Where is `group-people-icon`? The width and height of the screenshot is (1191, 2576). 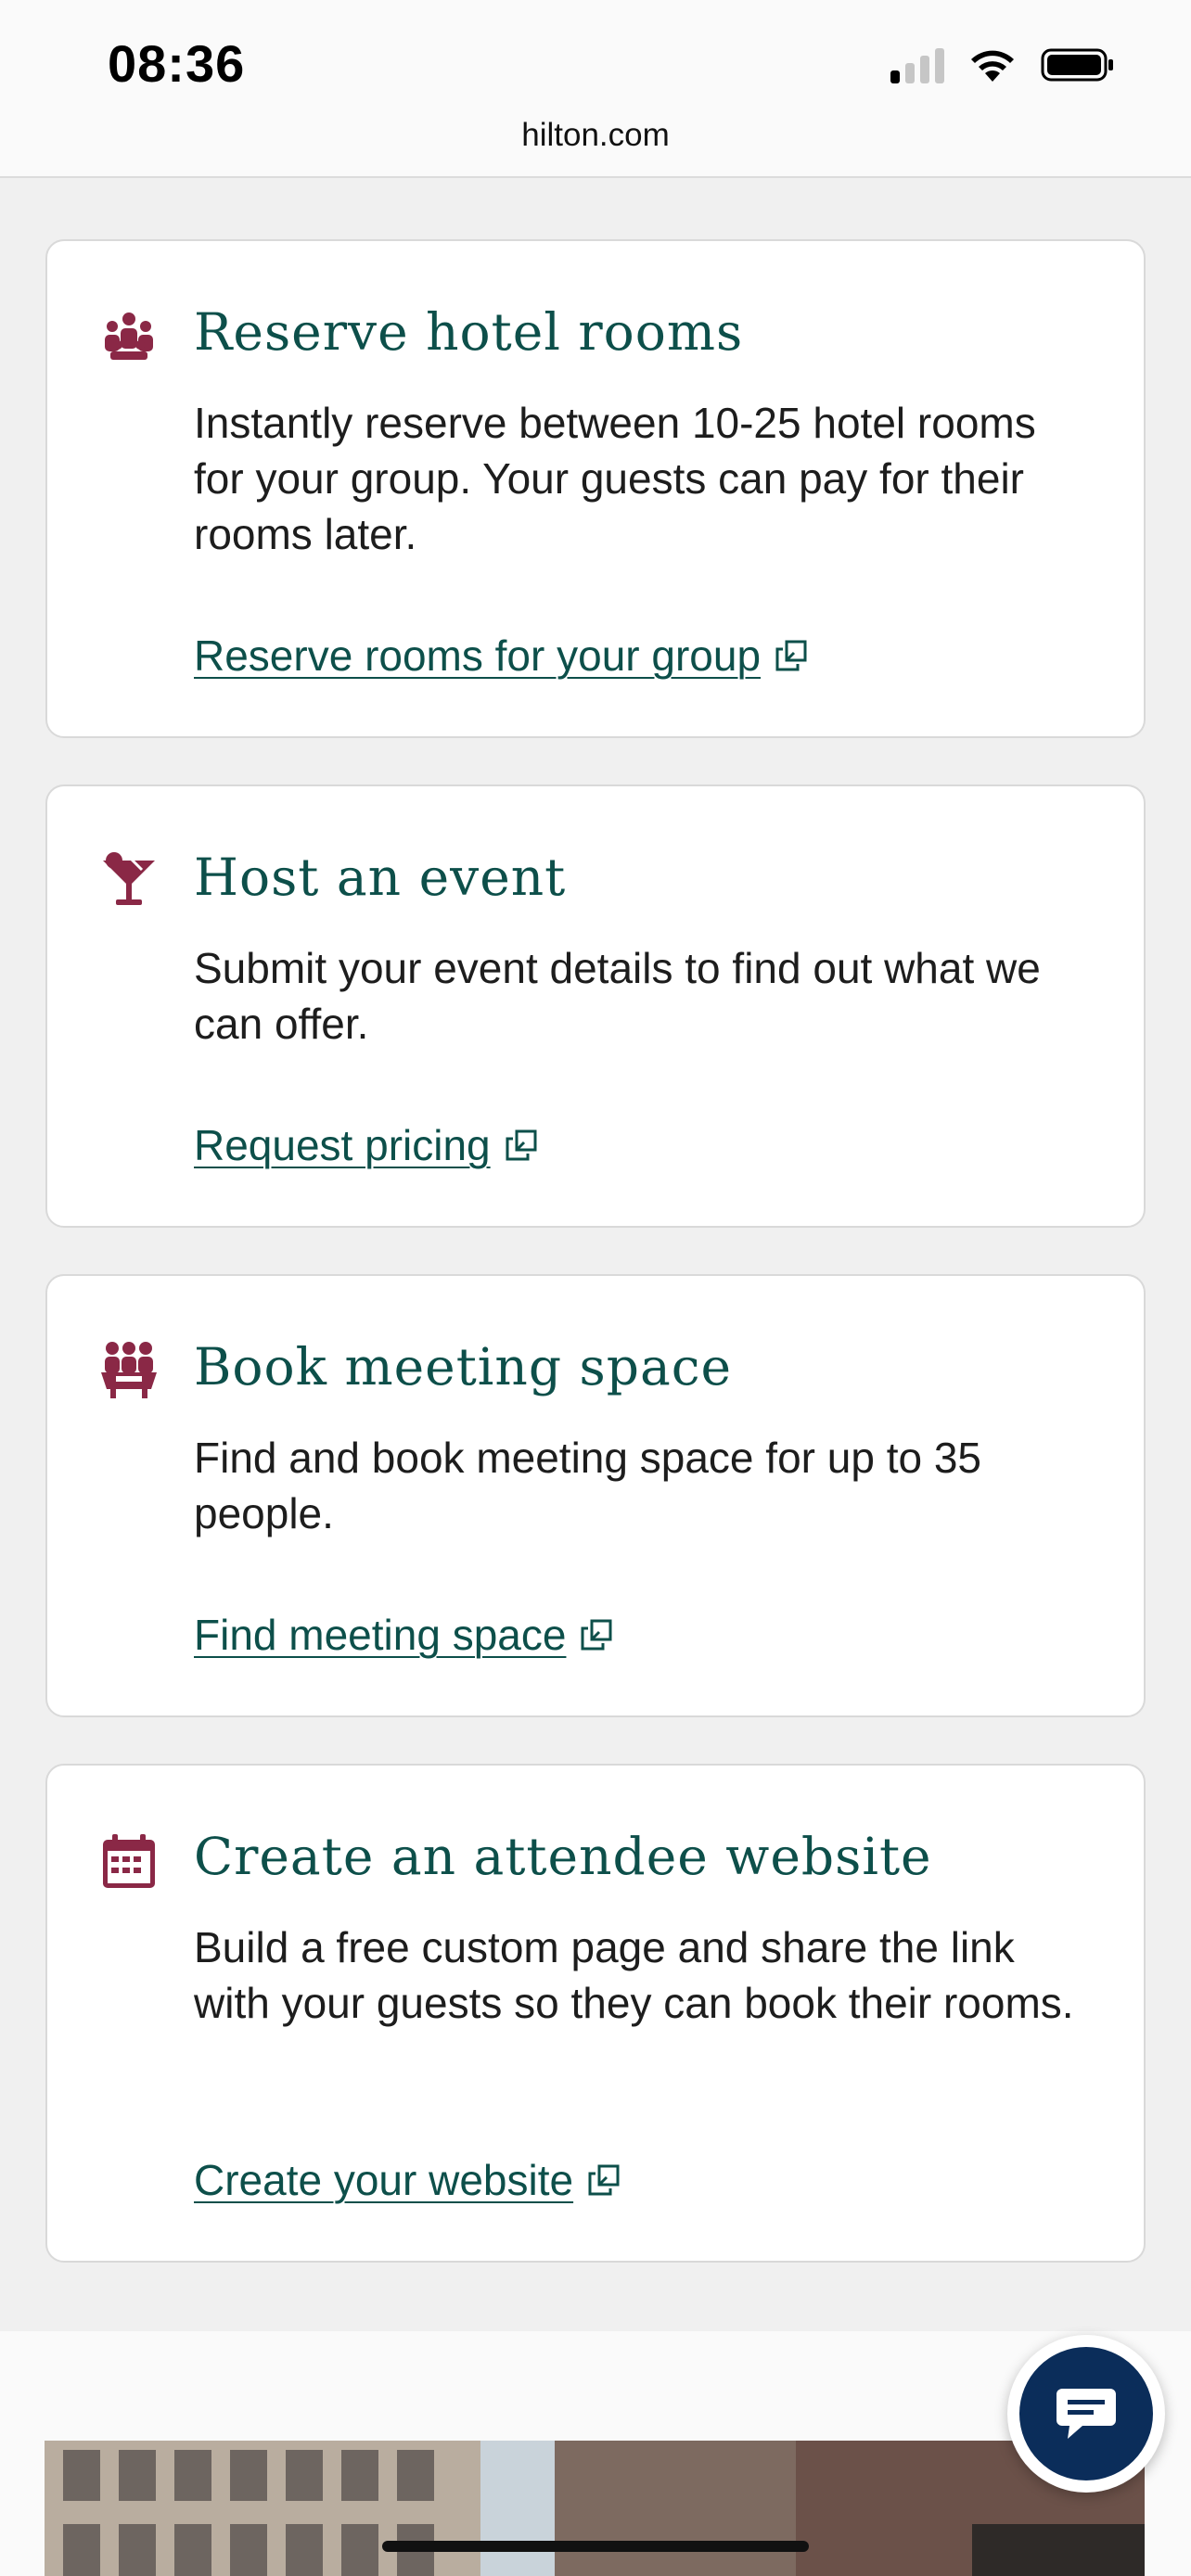
group-people-icon is located at coordinates (129, 336).